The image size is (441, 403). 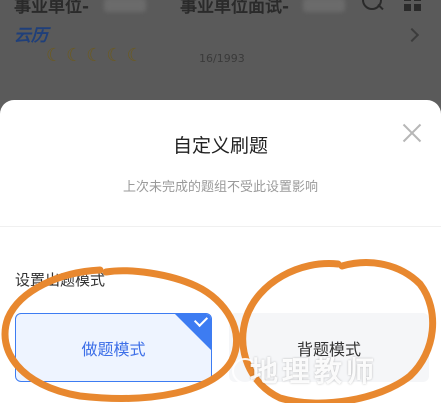 I want to click on bg-tab-1-label: 事业单位-, so click(x=52, y=8).